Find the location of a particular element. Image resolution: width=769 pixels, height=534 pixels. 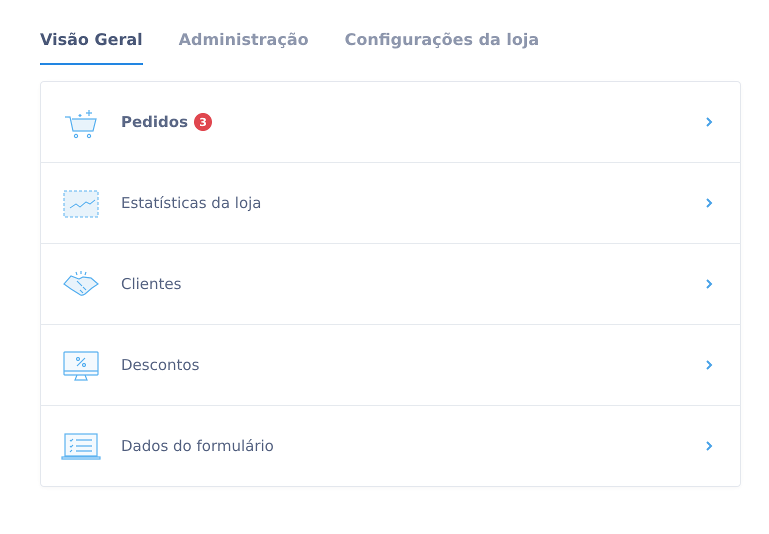

count-badge: 3 is located at coordinates (203, 122).